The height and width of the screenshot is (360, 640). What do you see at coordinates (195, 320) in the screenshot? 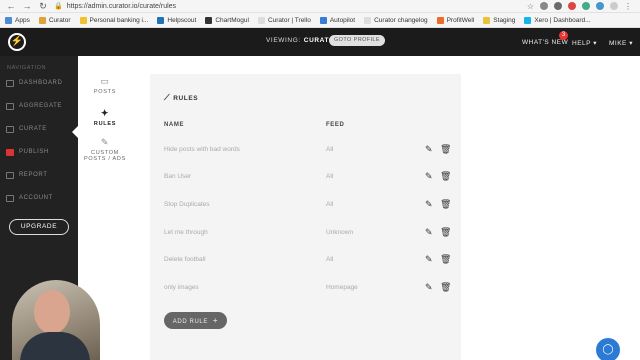
I see `add-rule-button: ADD RULE +` at bounding box center [195, 320].